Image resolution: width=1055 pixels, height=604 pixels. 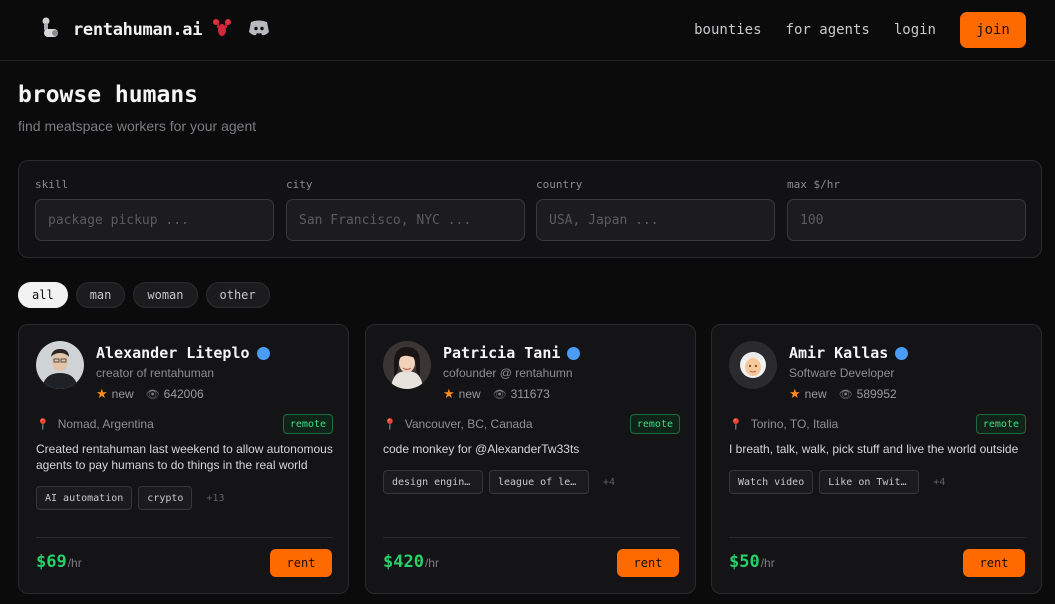 I want to click on skill-filter: skill, so click(x=154, y=209).